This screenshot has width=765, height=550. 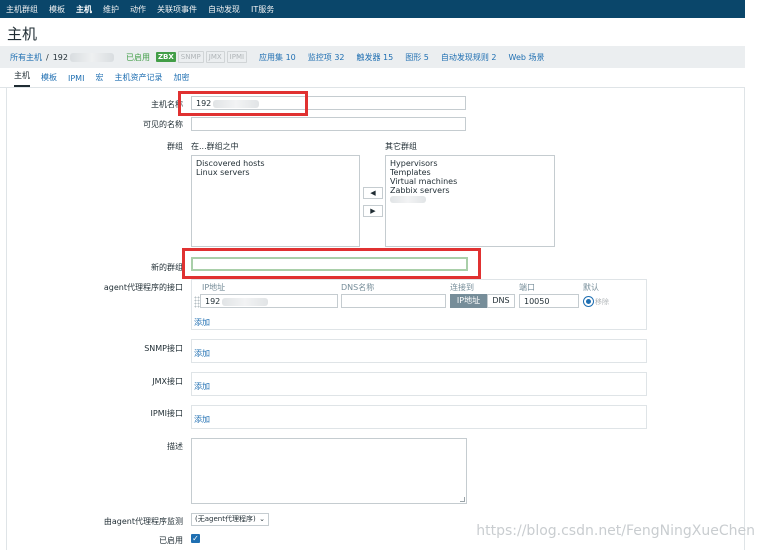 I want to click on in-groups-listbox: Discovered hosts Linux servers, so click(x=275, y=201).